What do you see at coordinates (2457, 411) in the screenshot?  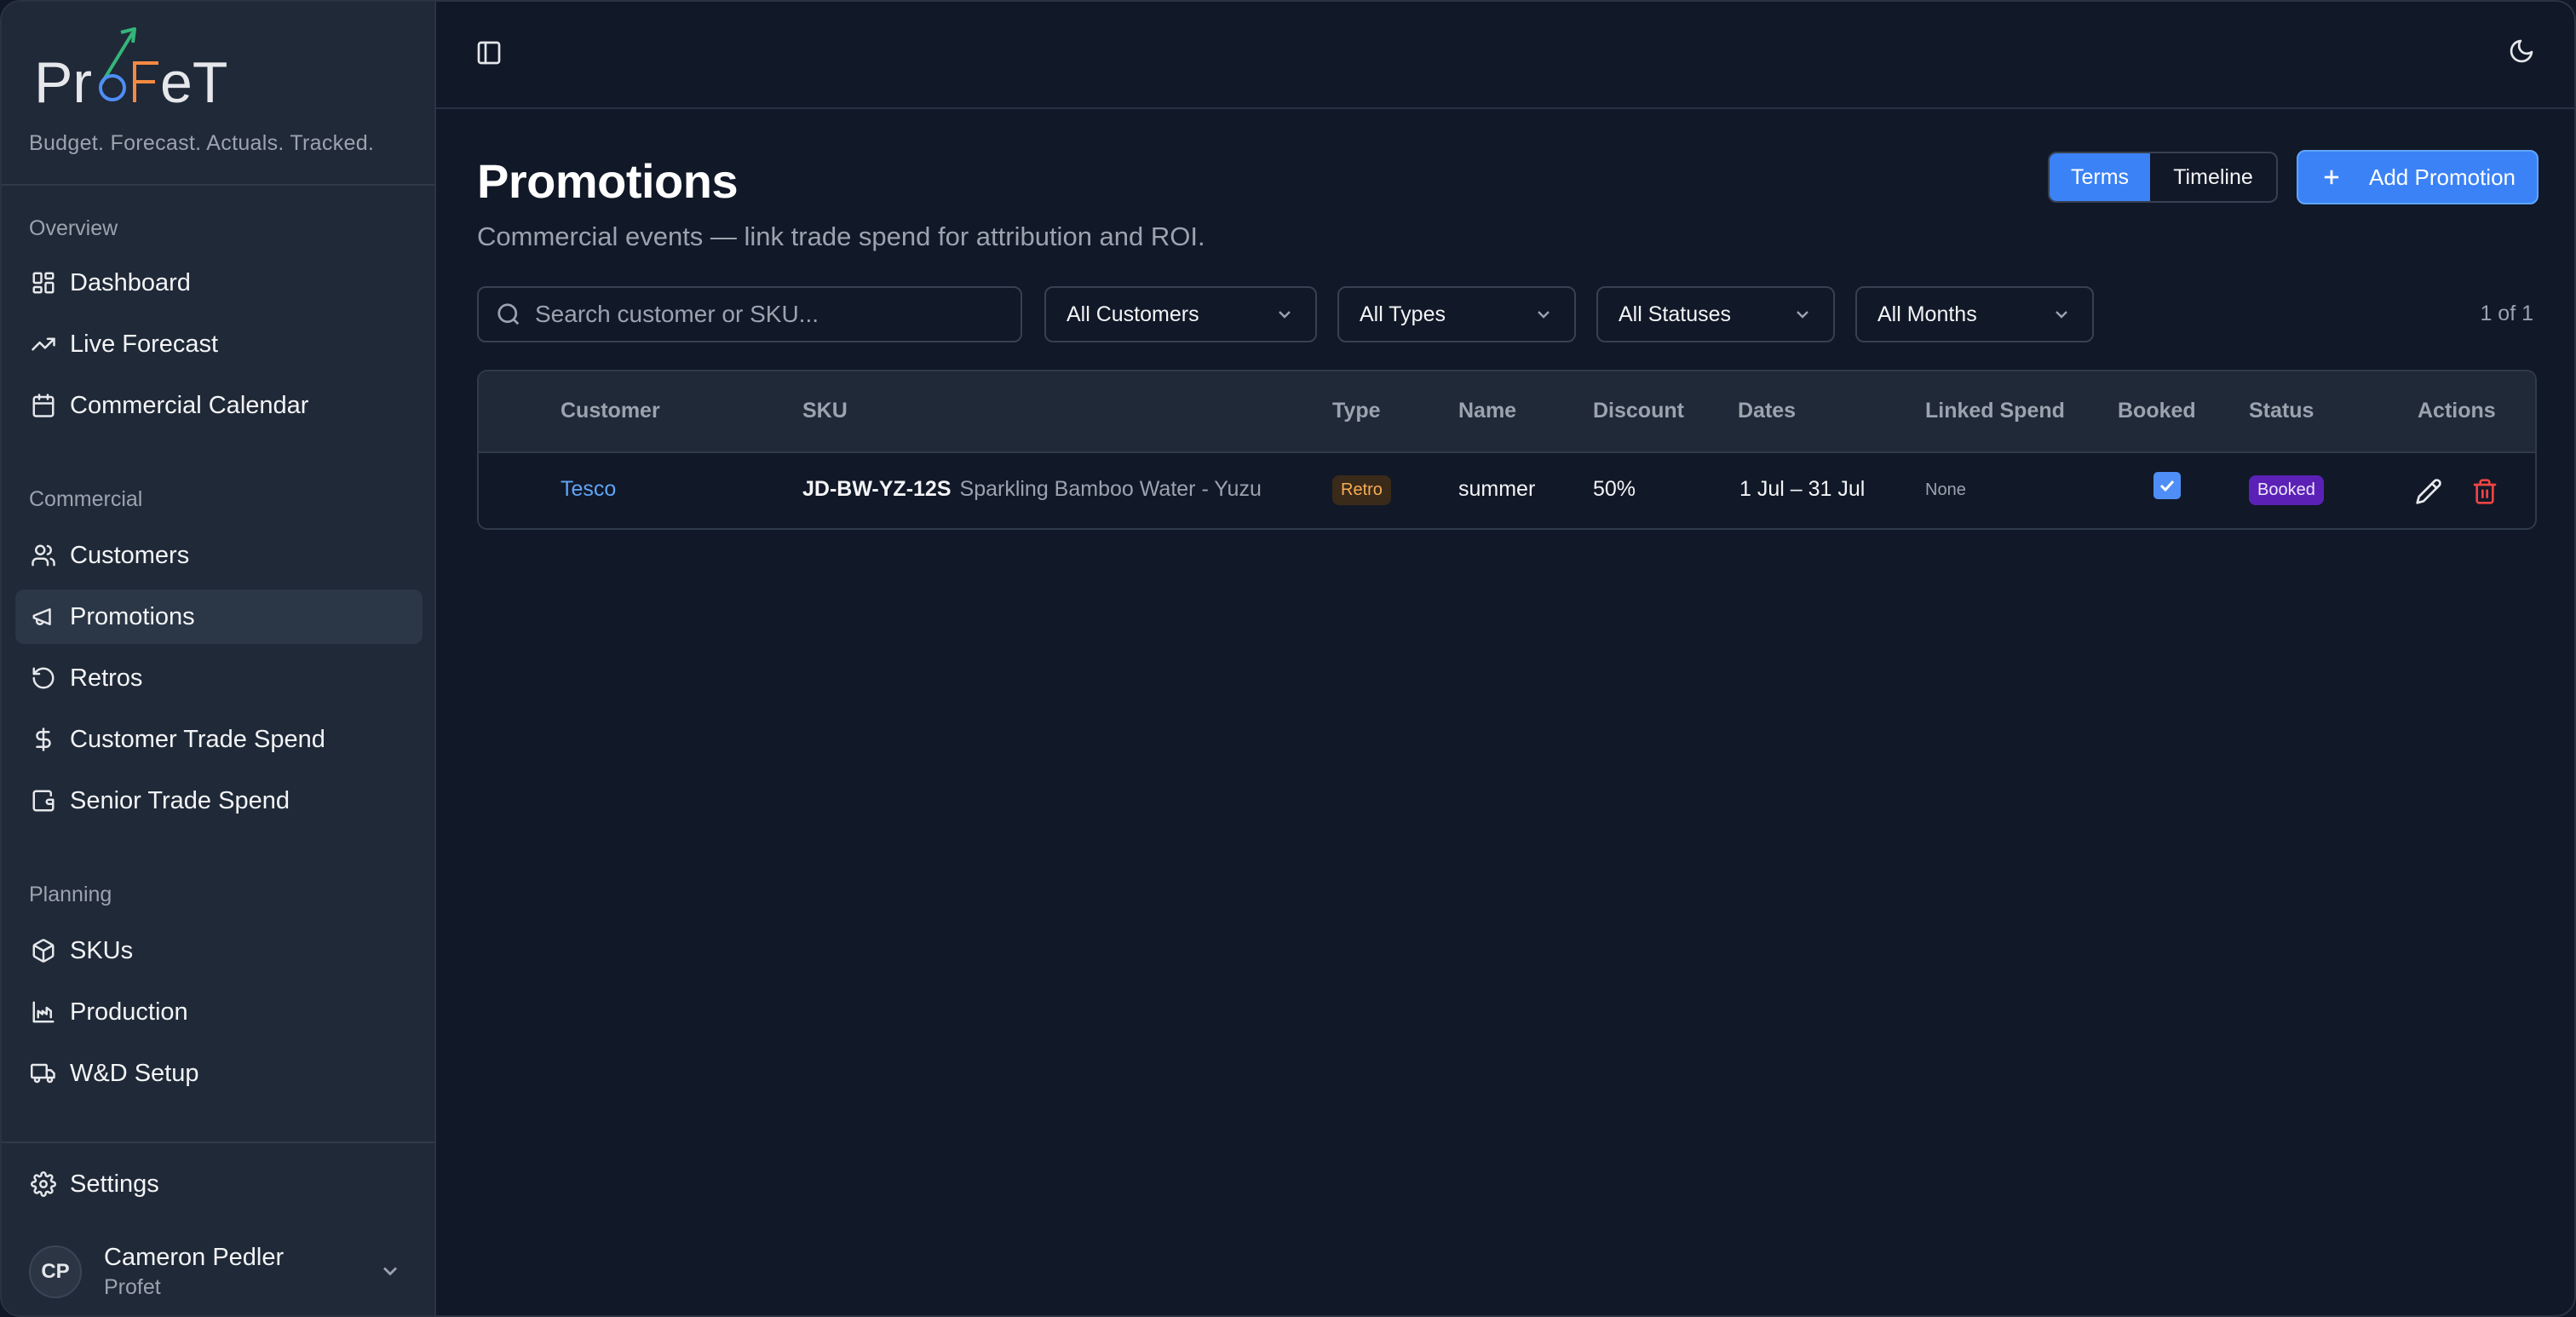 I see `column-header-actions: Actions` at bounding box center [2457, 411].